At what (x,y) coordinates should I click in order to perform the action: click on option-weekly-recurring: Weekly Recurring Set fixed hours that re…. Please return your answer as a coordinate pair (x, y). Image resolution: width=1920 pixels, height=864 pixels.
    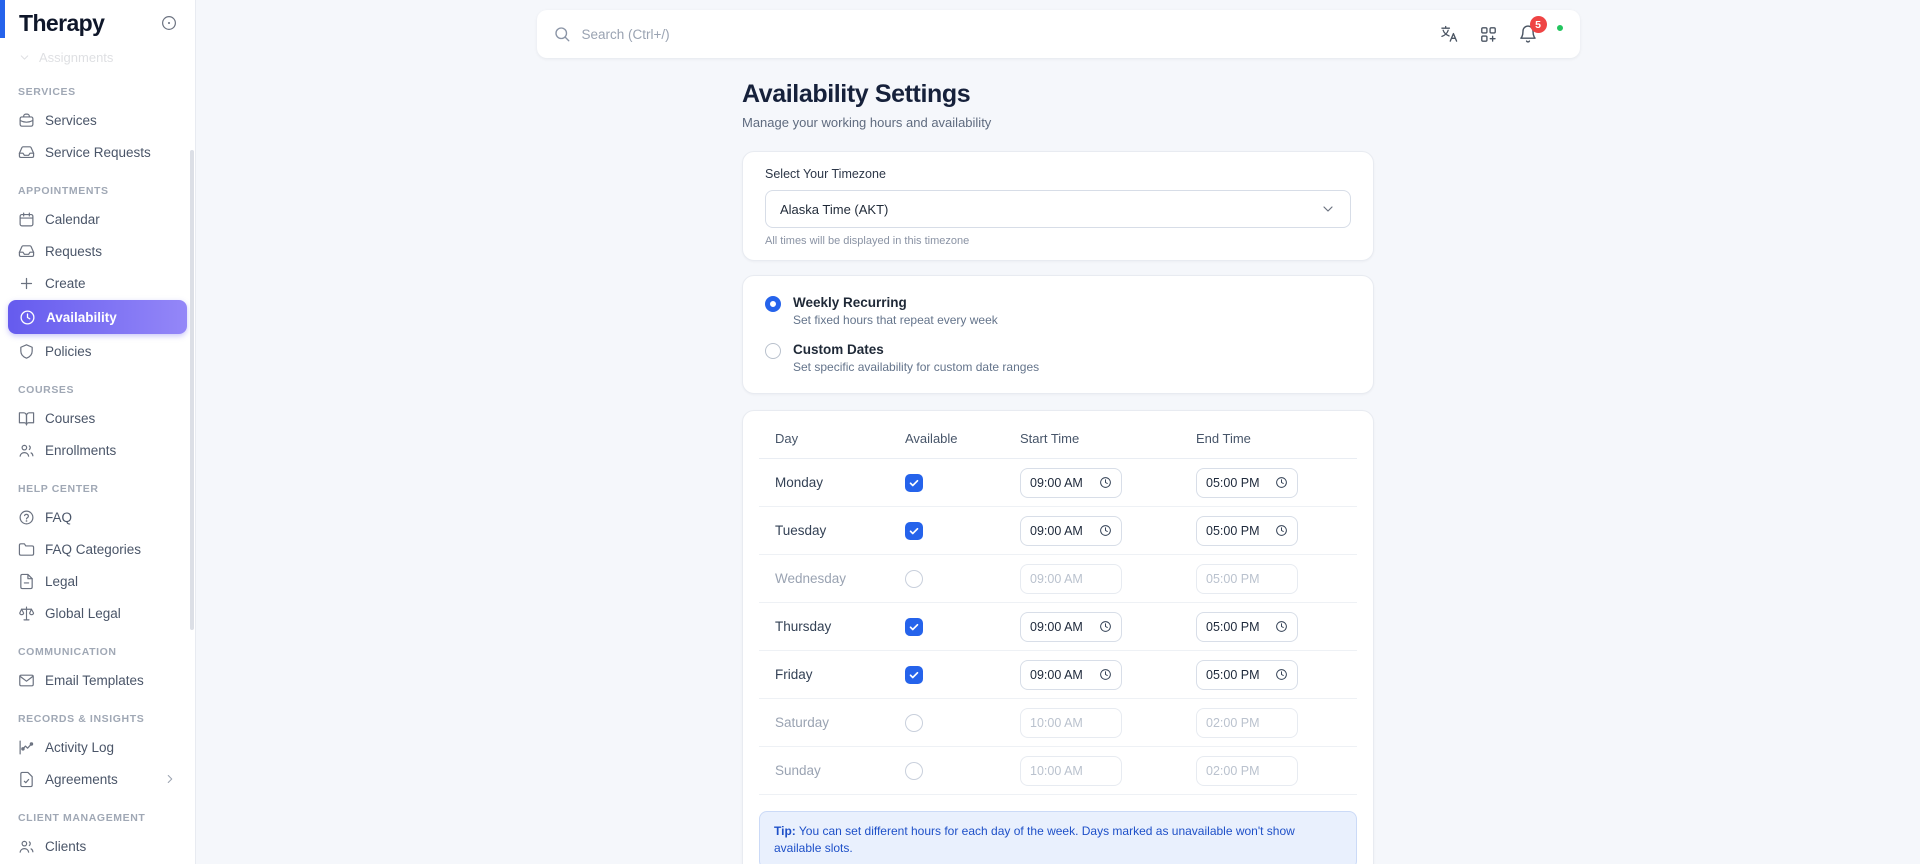
    Looking at the image, I should click on (1058, 311).